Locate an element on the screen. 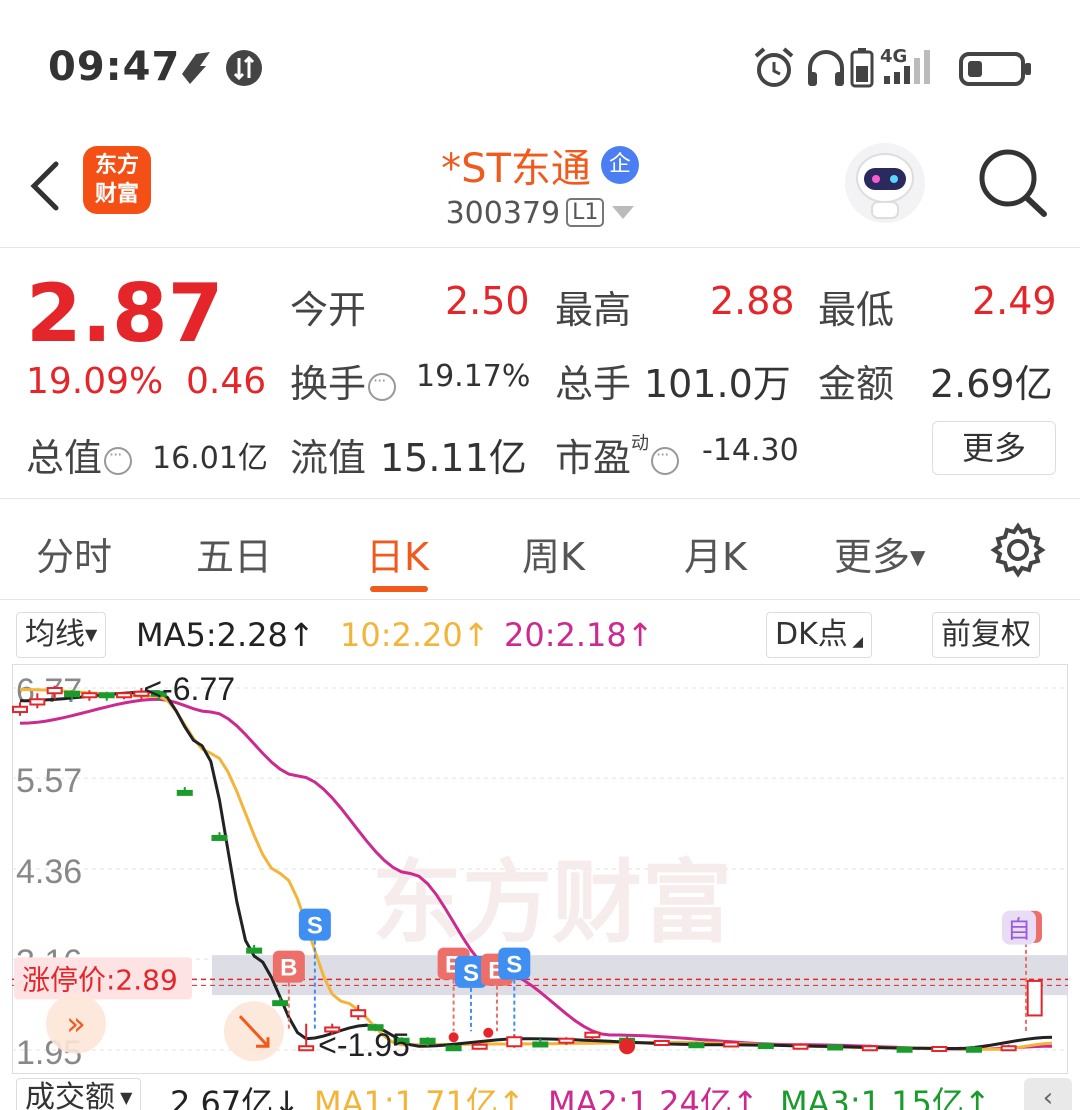 Image resolution: width=1080 pixels, height=1110 pixels. status-time: 09:47 is located at coordinates (114, 67).